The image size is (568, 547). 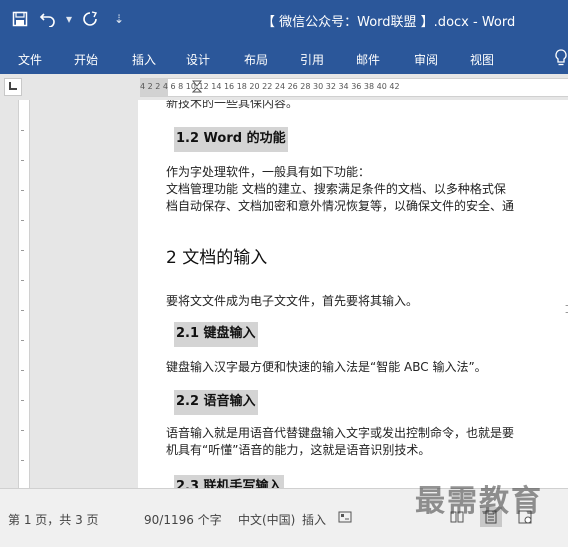 I want to click on tab-file: 文件, so click(x=30, y=59).